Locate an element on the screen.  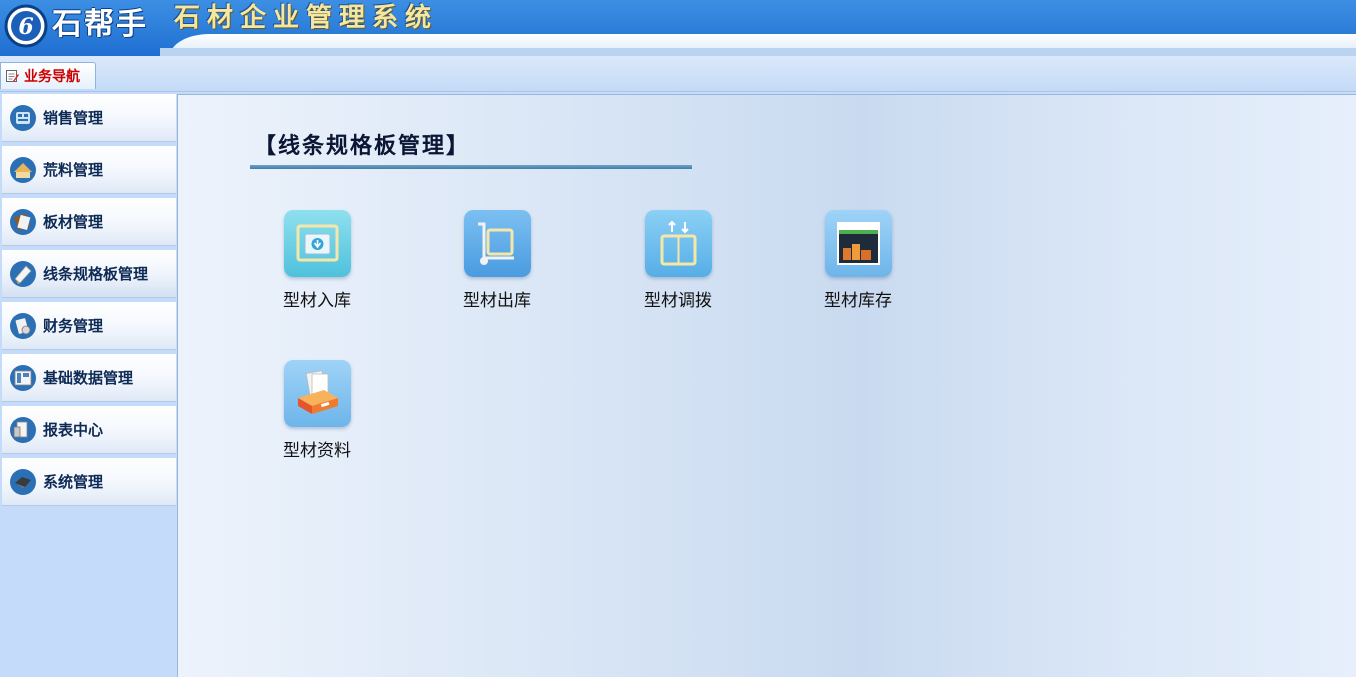
sales-icon is located at coordinates (23, 117).